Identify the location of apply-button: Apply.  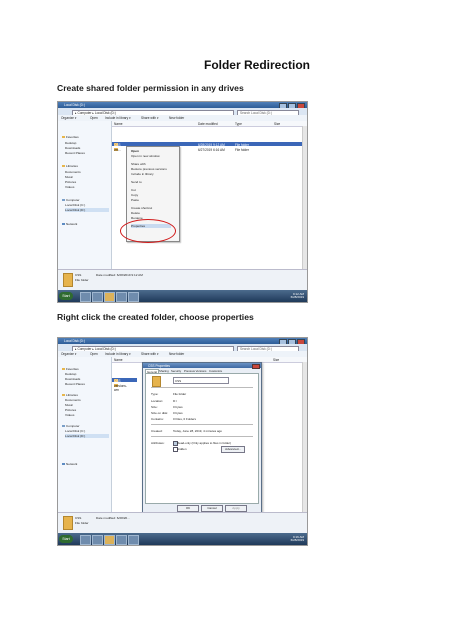
(236, 508).